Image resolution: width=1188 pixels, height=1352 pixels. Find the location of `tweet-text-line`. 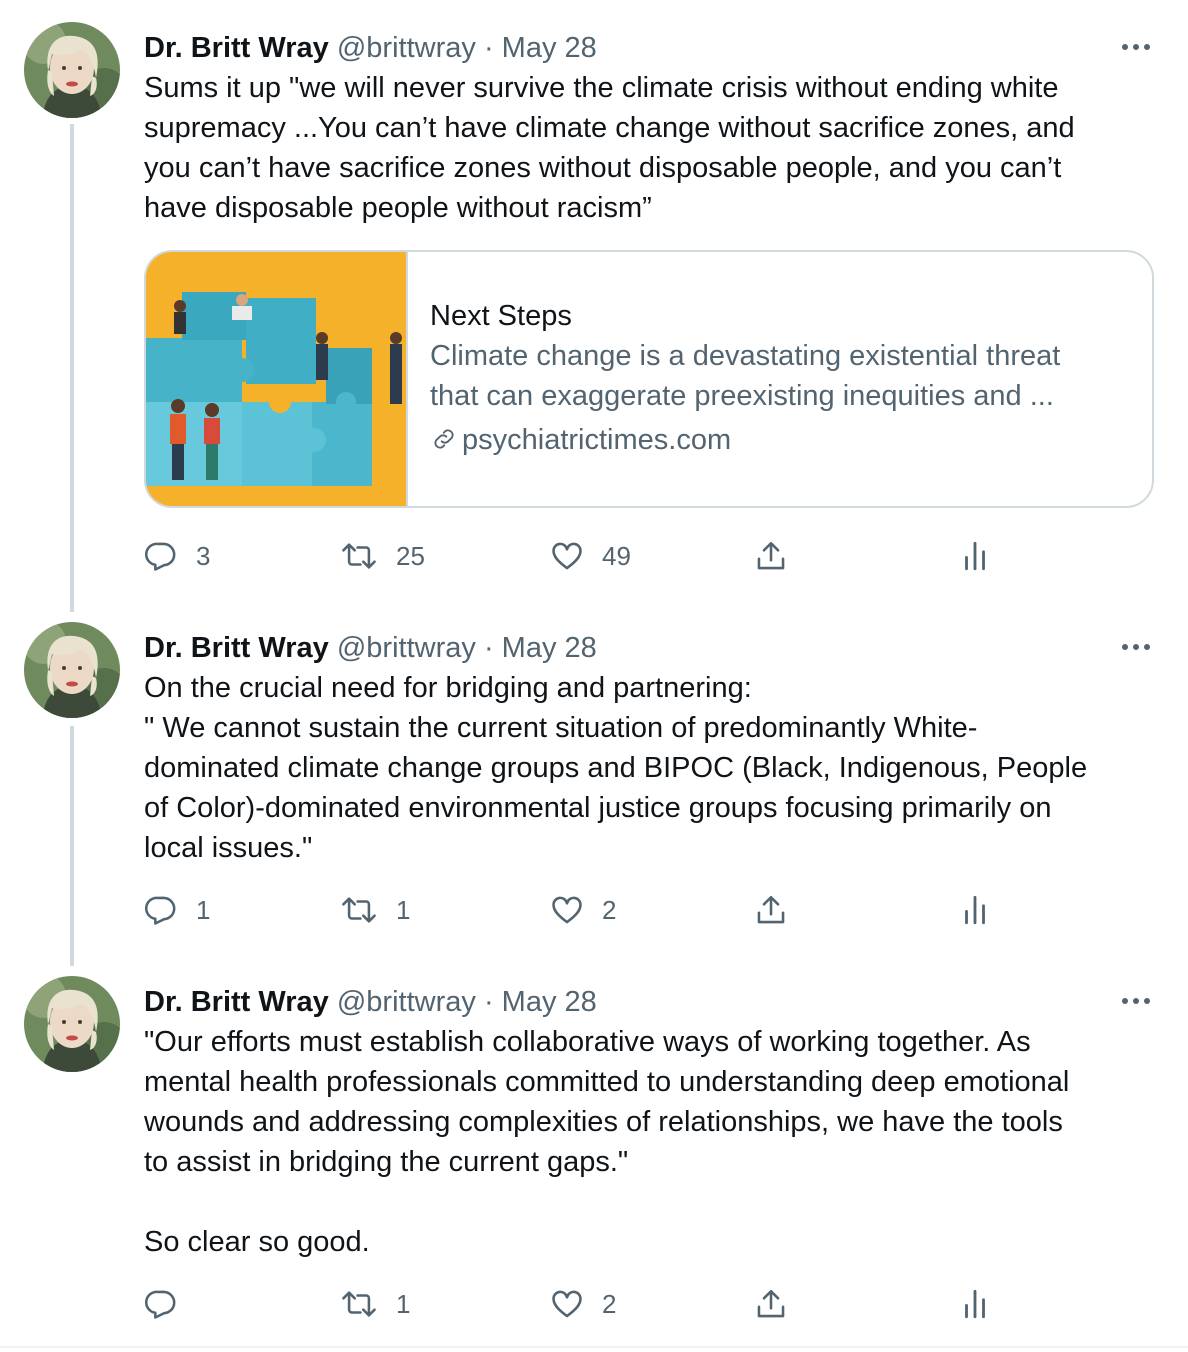

tweet-text-line is located at coordinates (644, 1202).